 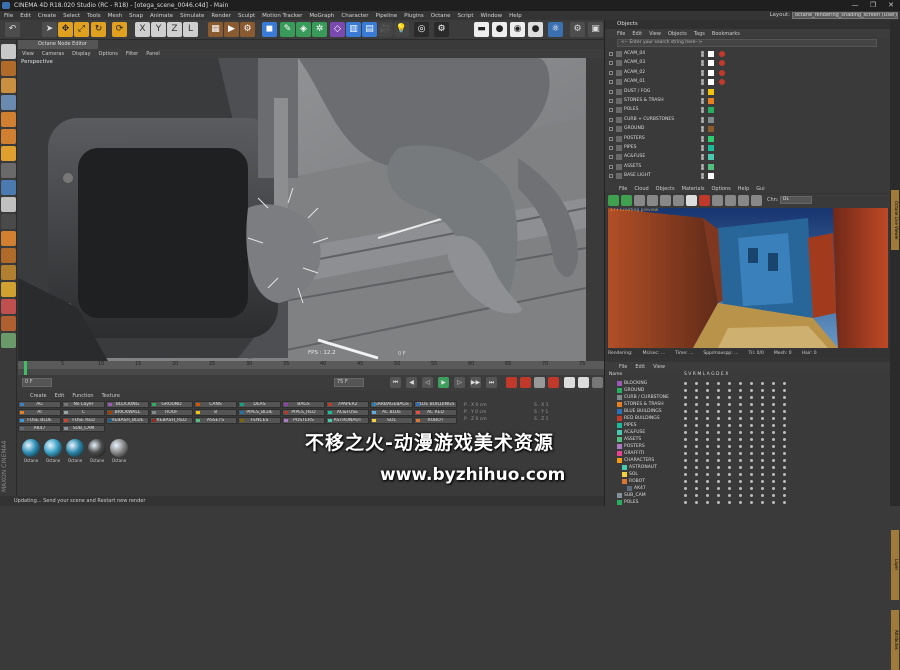 I want to click on render-preview-image: 177 Creating preview, so click(x=748, y=278).